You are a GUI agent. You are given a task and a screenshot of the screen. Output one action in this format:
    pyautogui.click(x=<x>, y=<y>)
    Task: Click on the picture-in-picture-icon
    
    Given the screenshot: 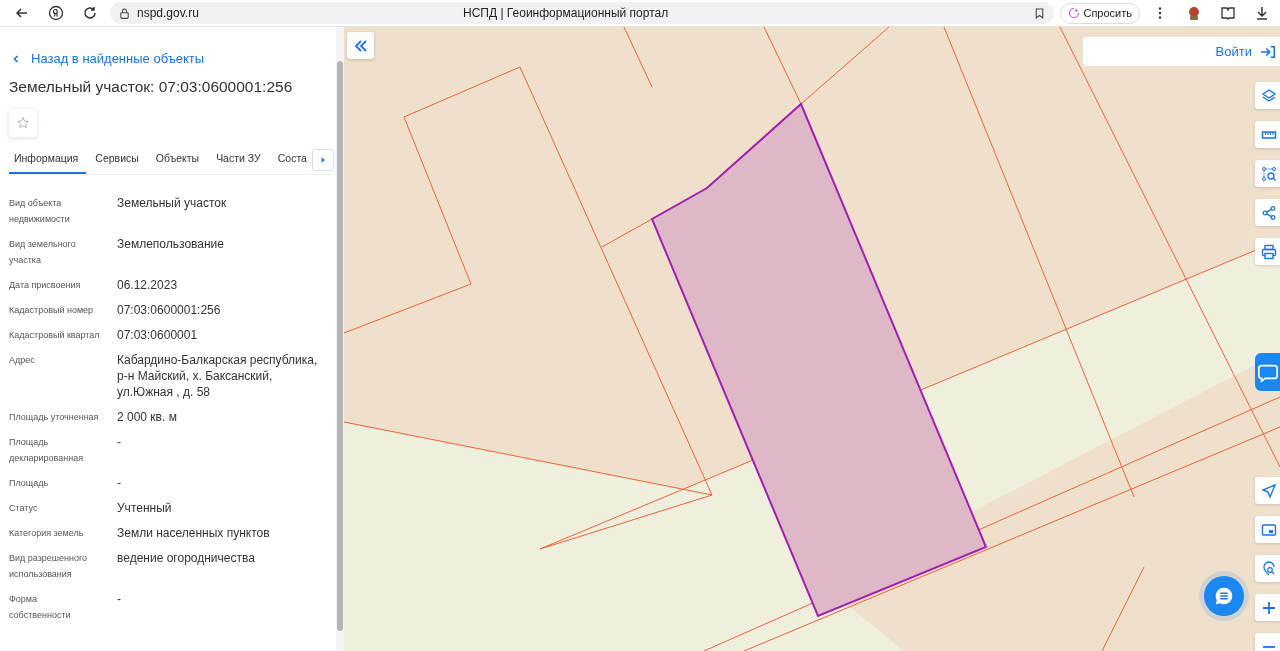 What is the action you would take?
    pyautogui.click(x=1269, y=529)
    